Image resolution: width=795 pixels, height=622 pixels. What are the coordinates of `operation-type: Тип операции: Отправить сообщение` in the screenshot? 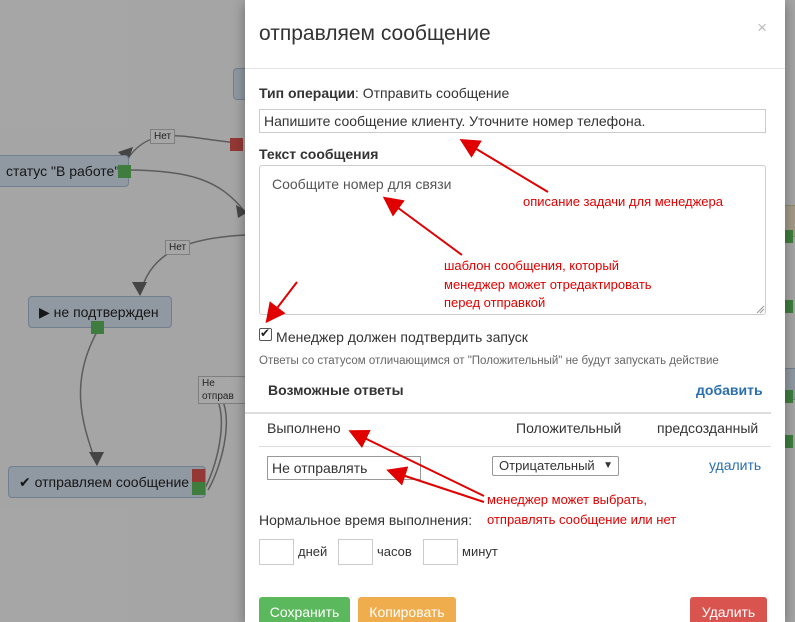 It's located at (384, 93).